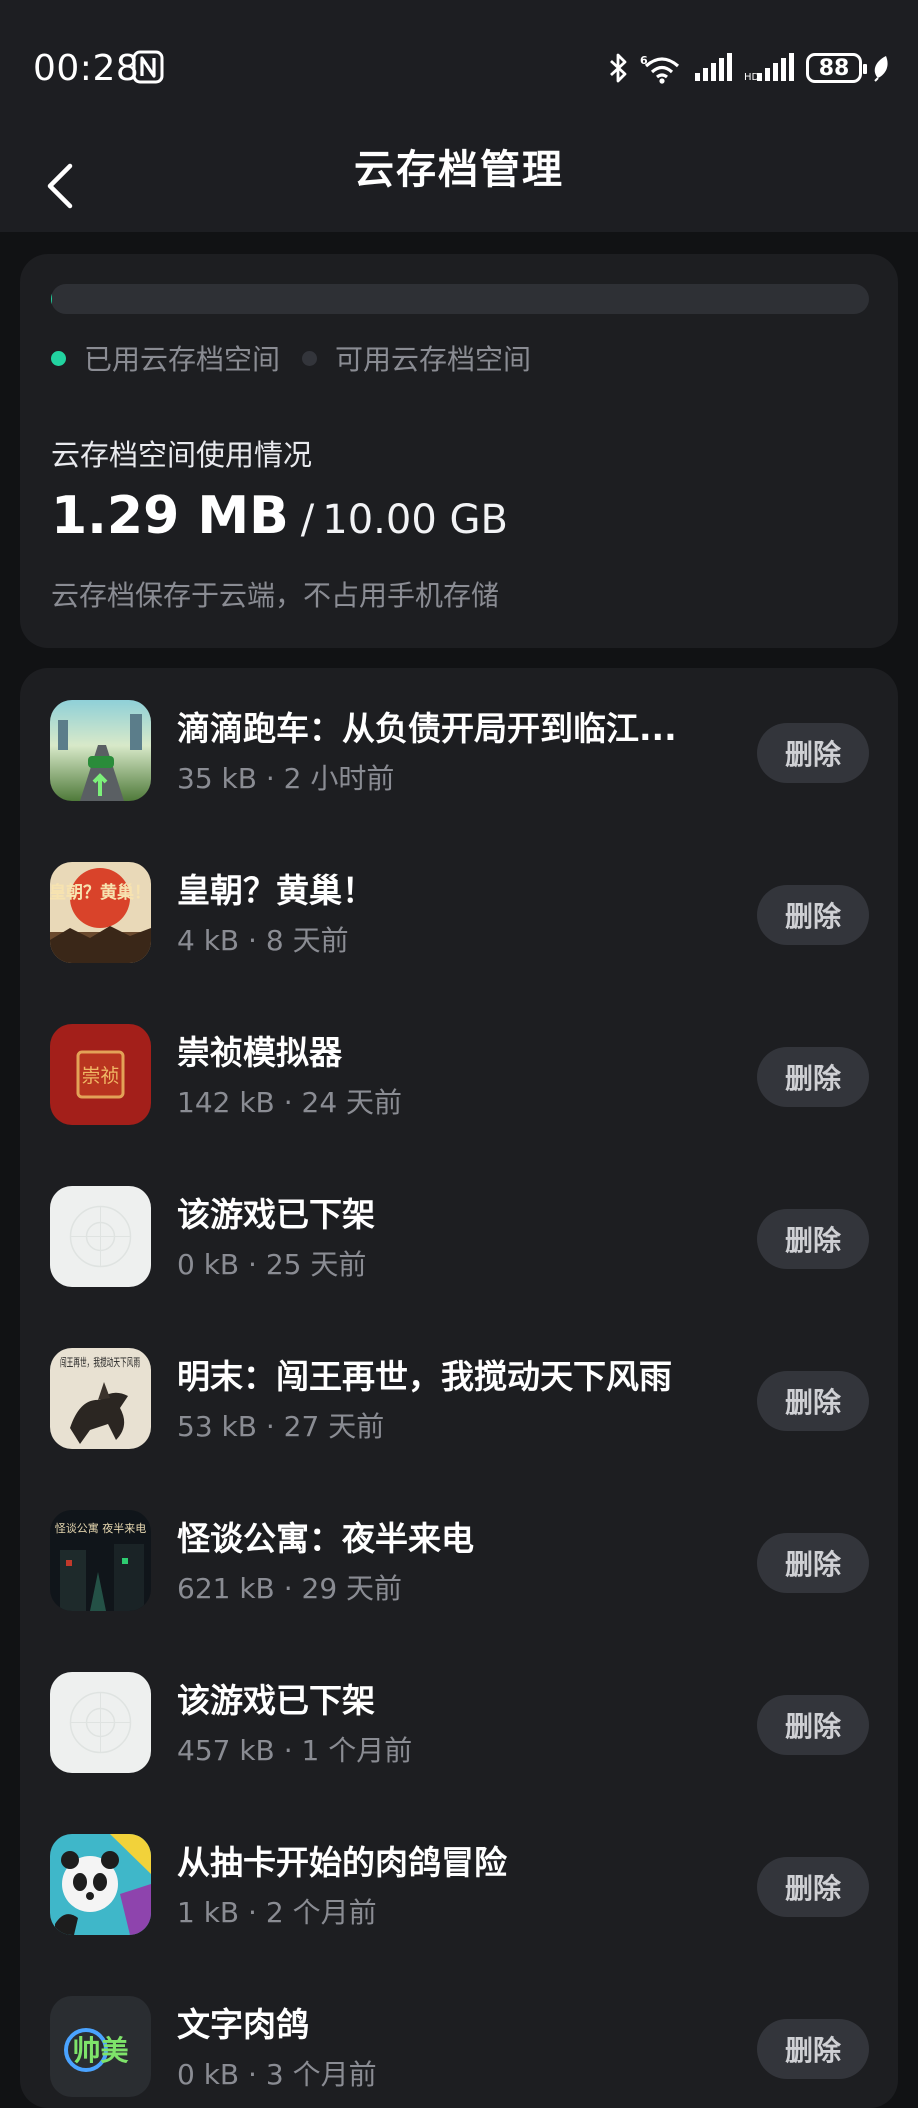  Describe the element at coordinates (100, 1560) in the screenshot. I see `haunted-apartment-icon: 怪谈公寓 夜半来电` at that location.